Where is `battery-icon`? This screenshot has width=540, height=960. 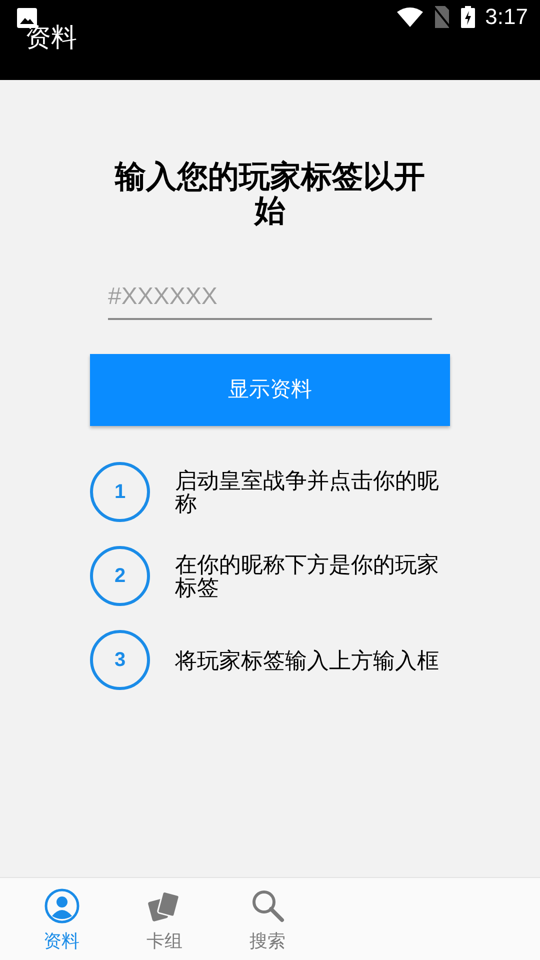
battery-icon is located at coordinates (468, 17).